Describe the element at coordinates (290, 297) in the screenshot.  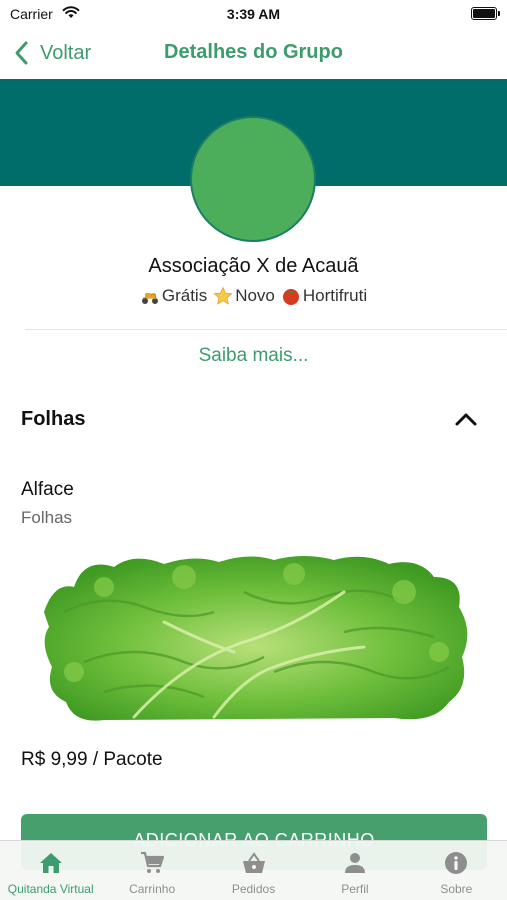
I see `tomato-icon` at that location.